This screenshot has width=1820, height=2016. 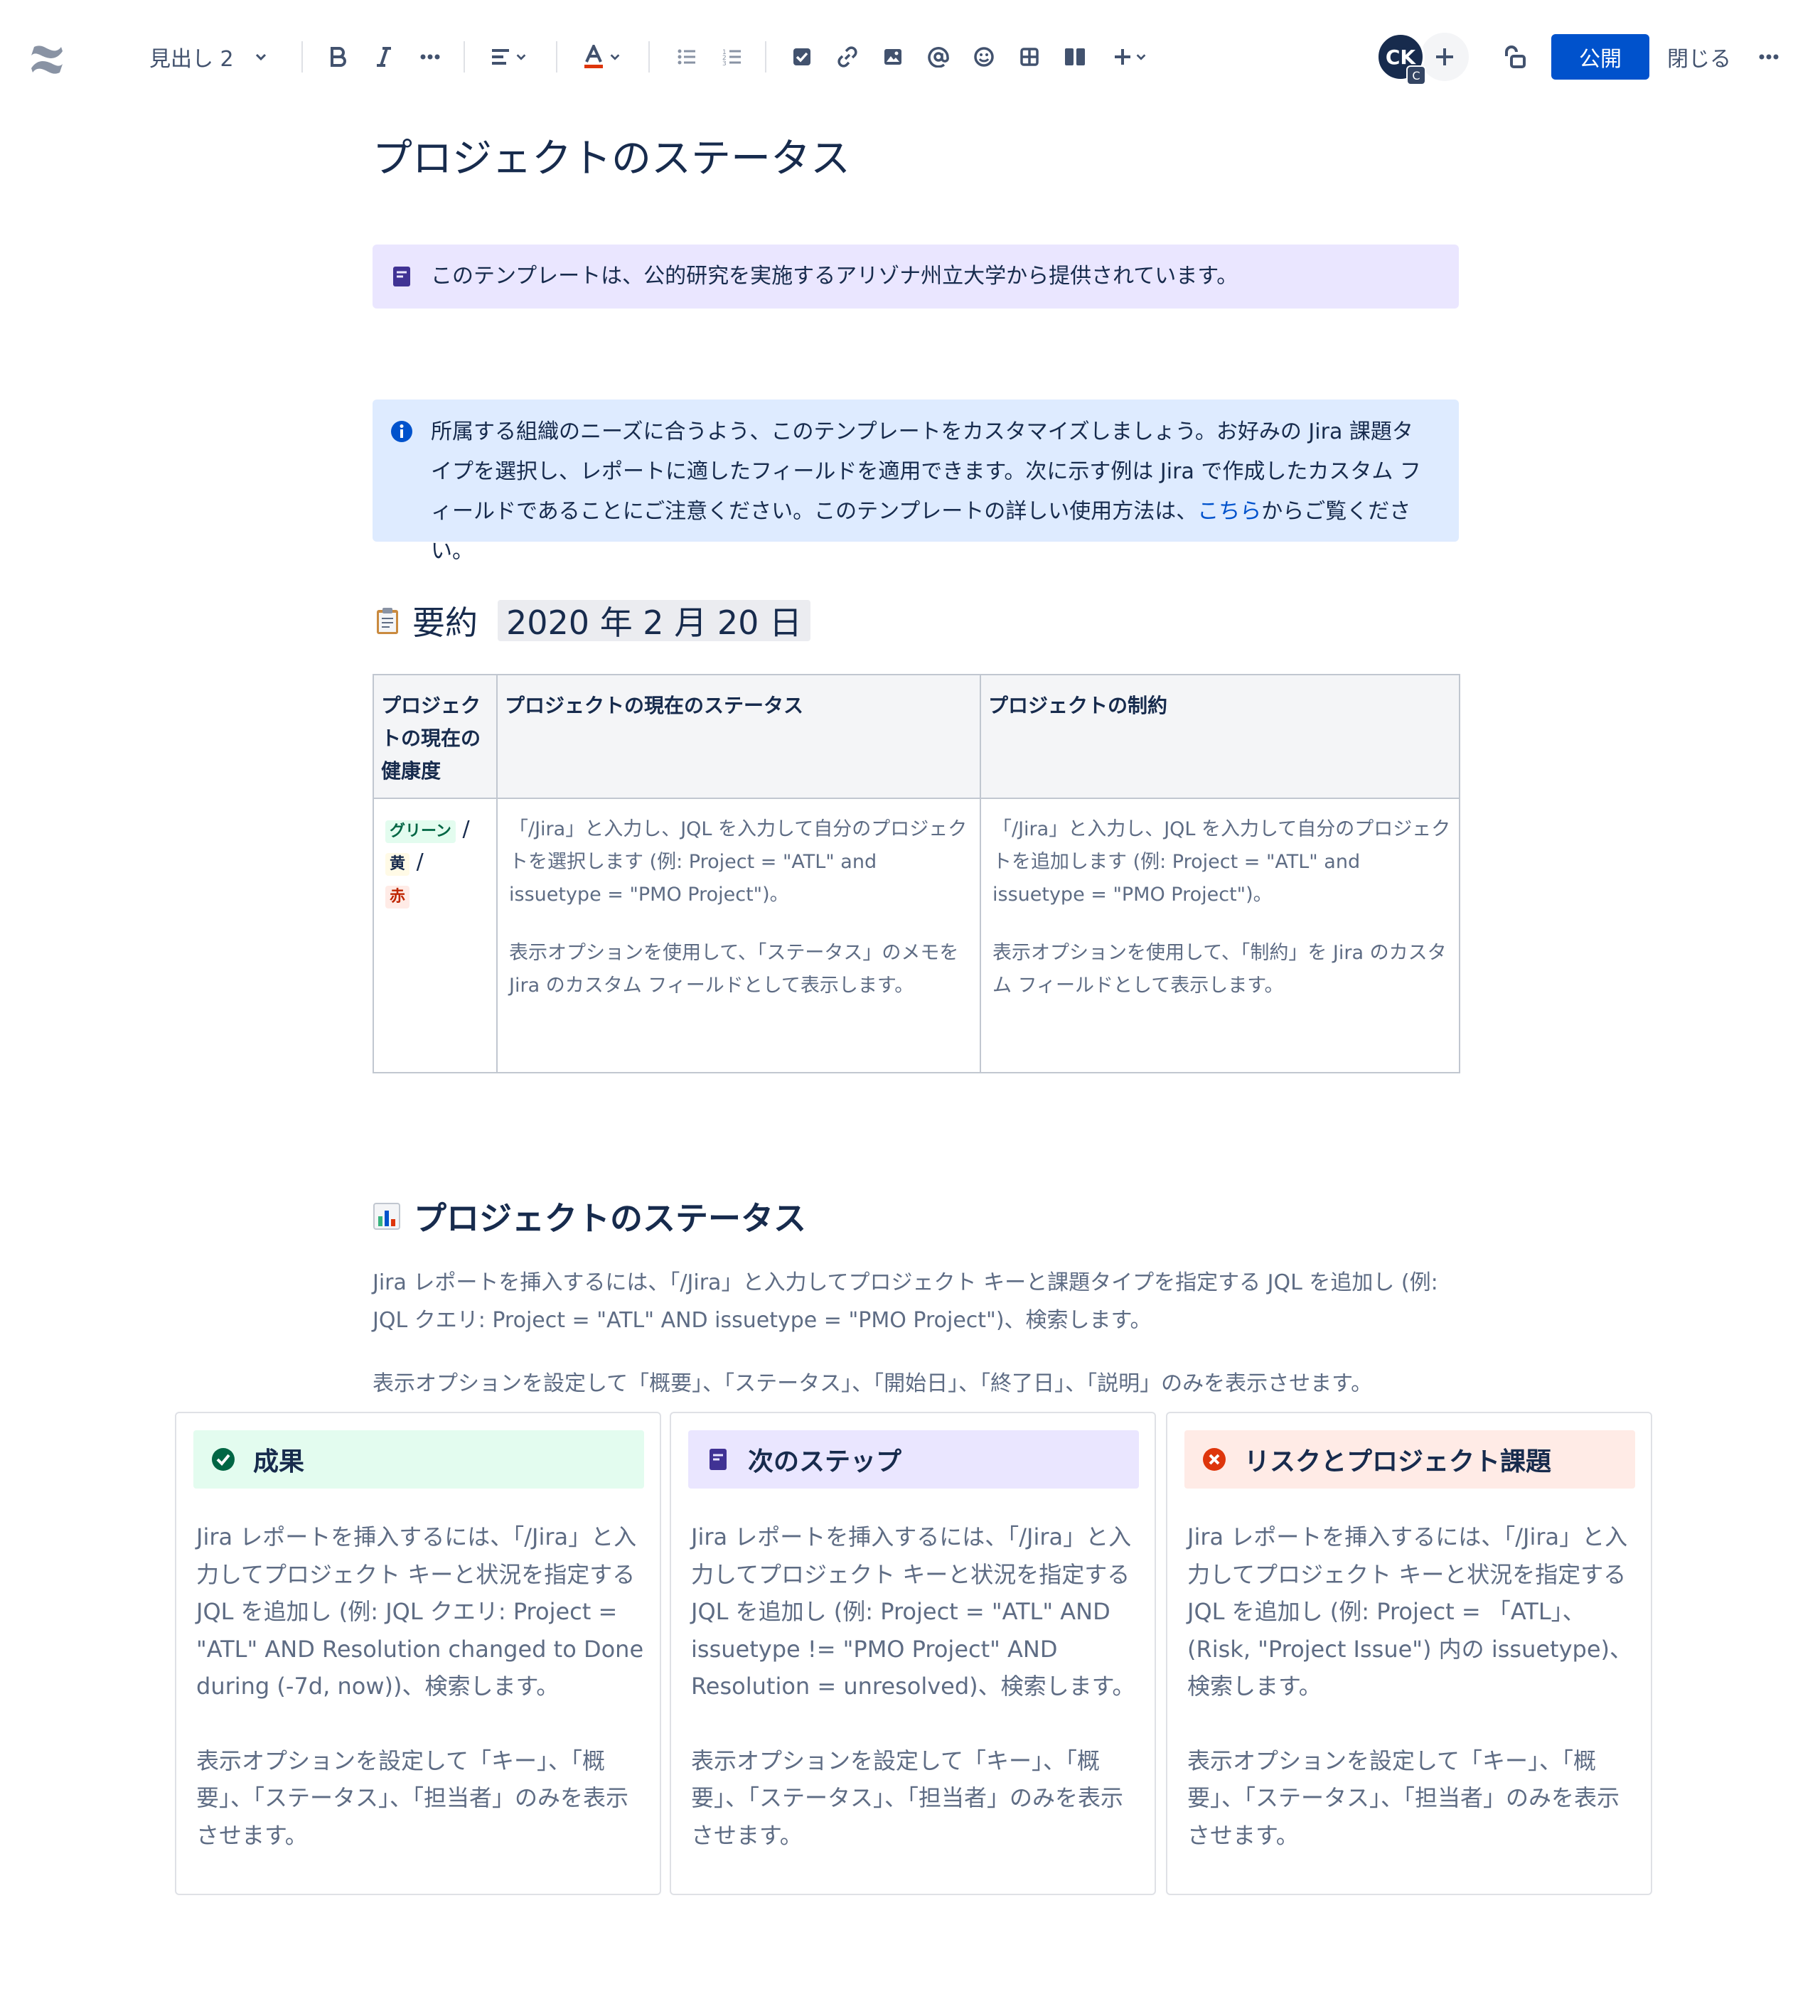 I want to click on action-item-button, so click(x=802, y=57).